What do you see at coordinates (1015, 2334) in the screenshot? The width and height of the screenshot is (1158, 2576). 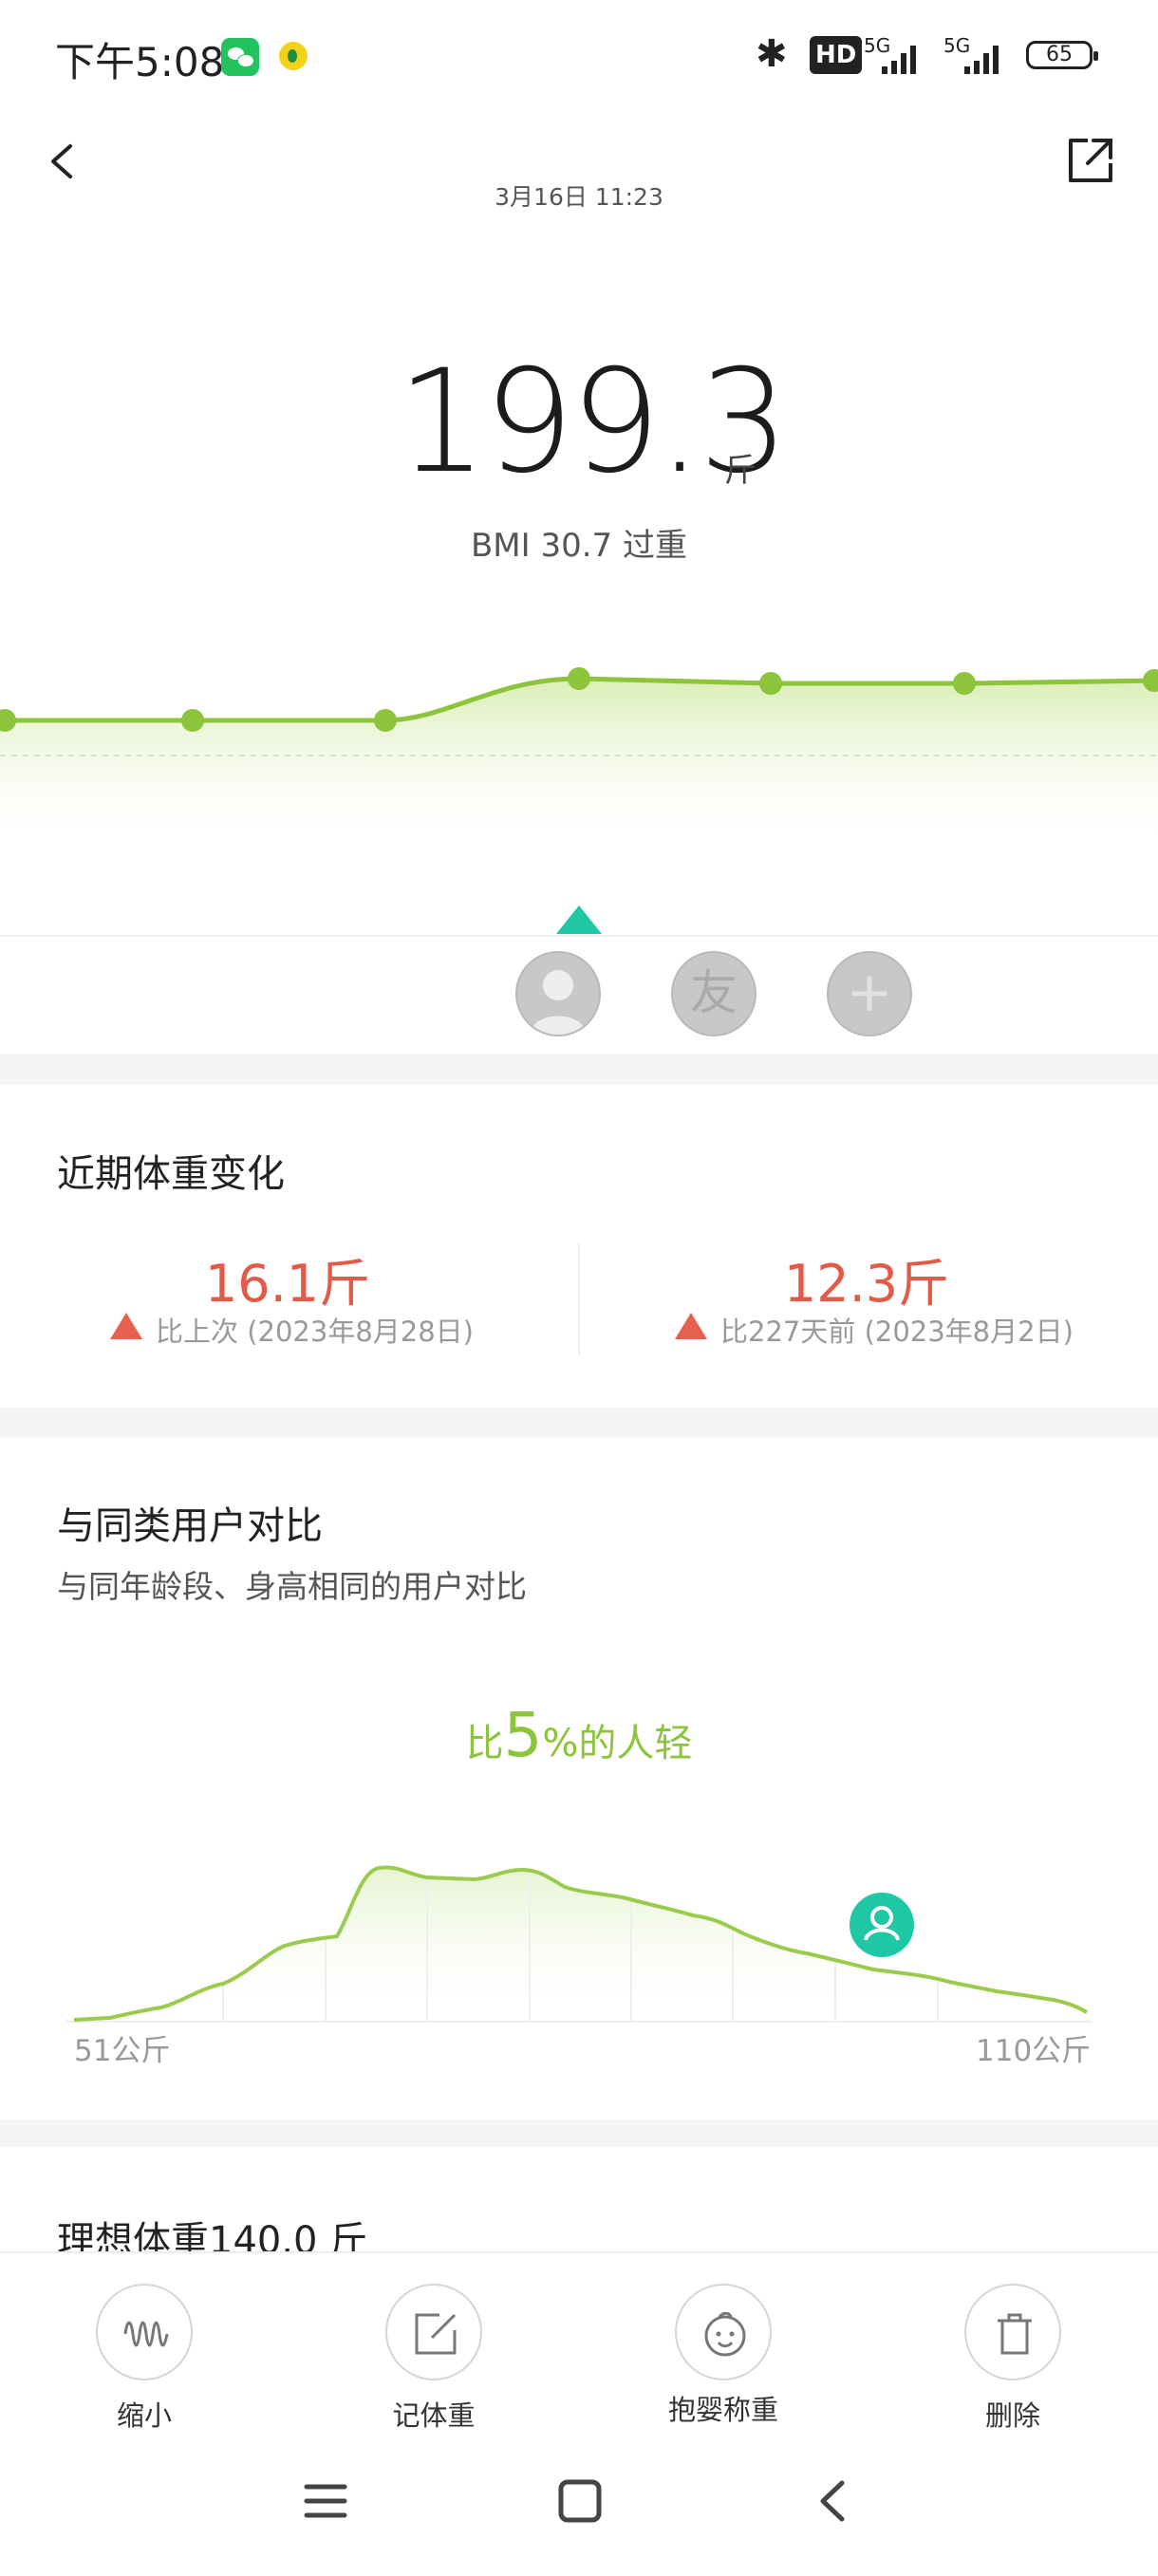 I see `trash-icon` at bounding box center [1015, 2334].